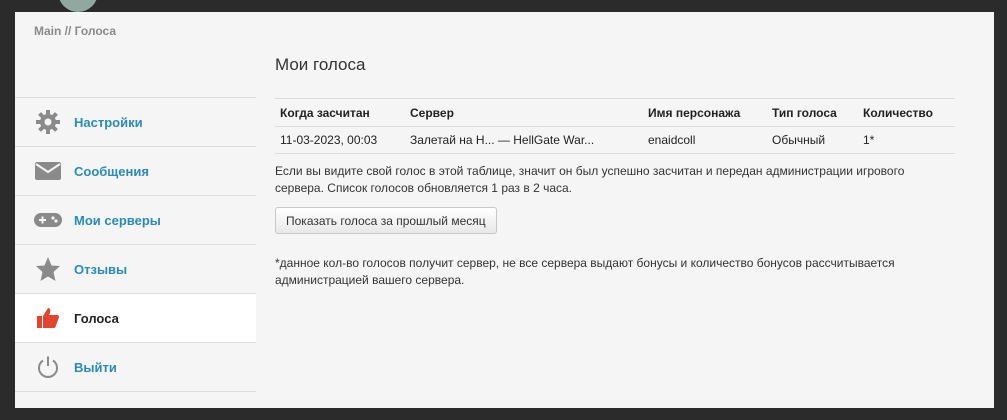 This screenshot has width=1007, height=420. Describe the element at coordinates (906, 112) in the screenshot. I see `col-header-count: Количество` at that location.